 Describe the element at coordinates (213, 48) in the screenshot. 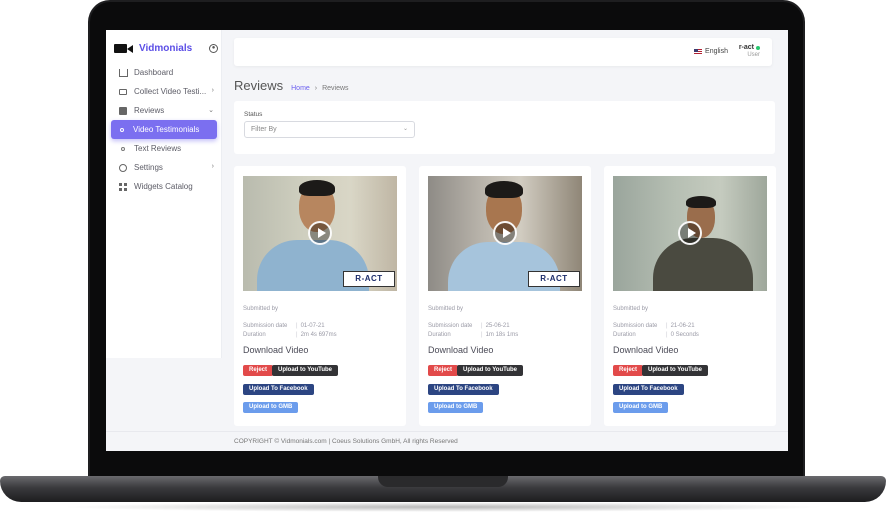

I see `sidebar-toggle-icon: ●` at that location.